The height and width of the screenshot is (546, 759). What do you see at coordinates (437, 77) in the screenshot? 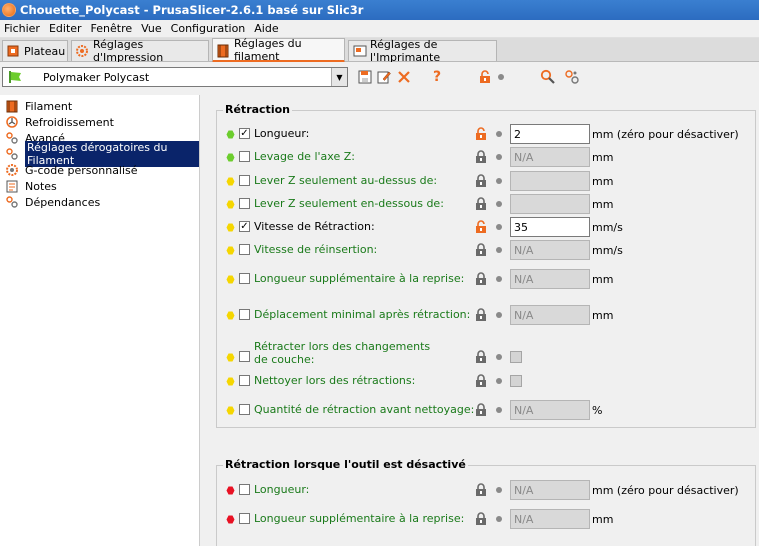
I see `help-icon: ?` at bounding box center [437, 77].